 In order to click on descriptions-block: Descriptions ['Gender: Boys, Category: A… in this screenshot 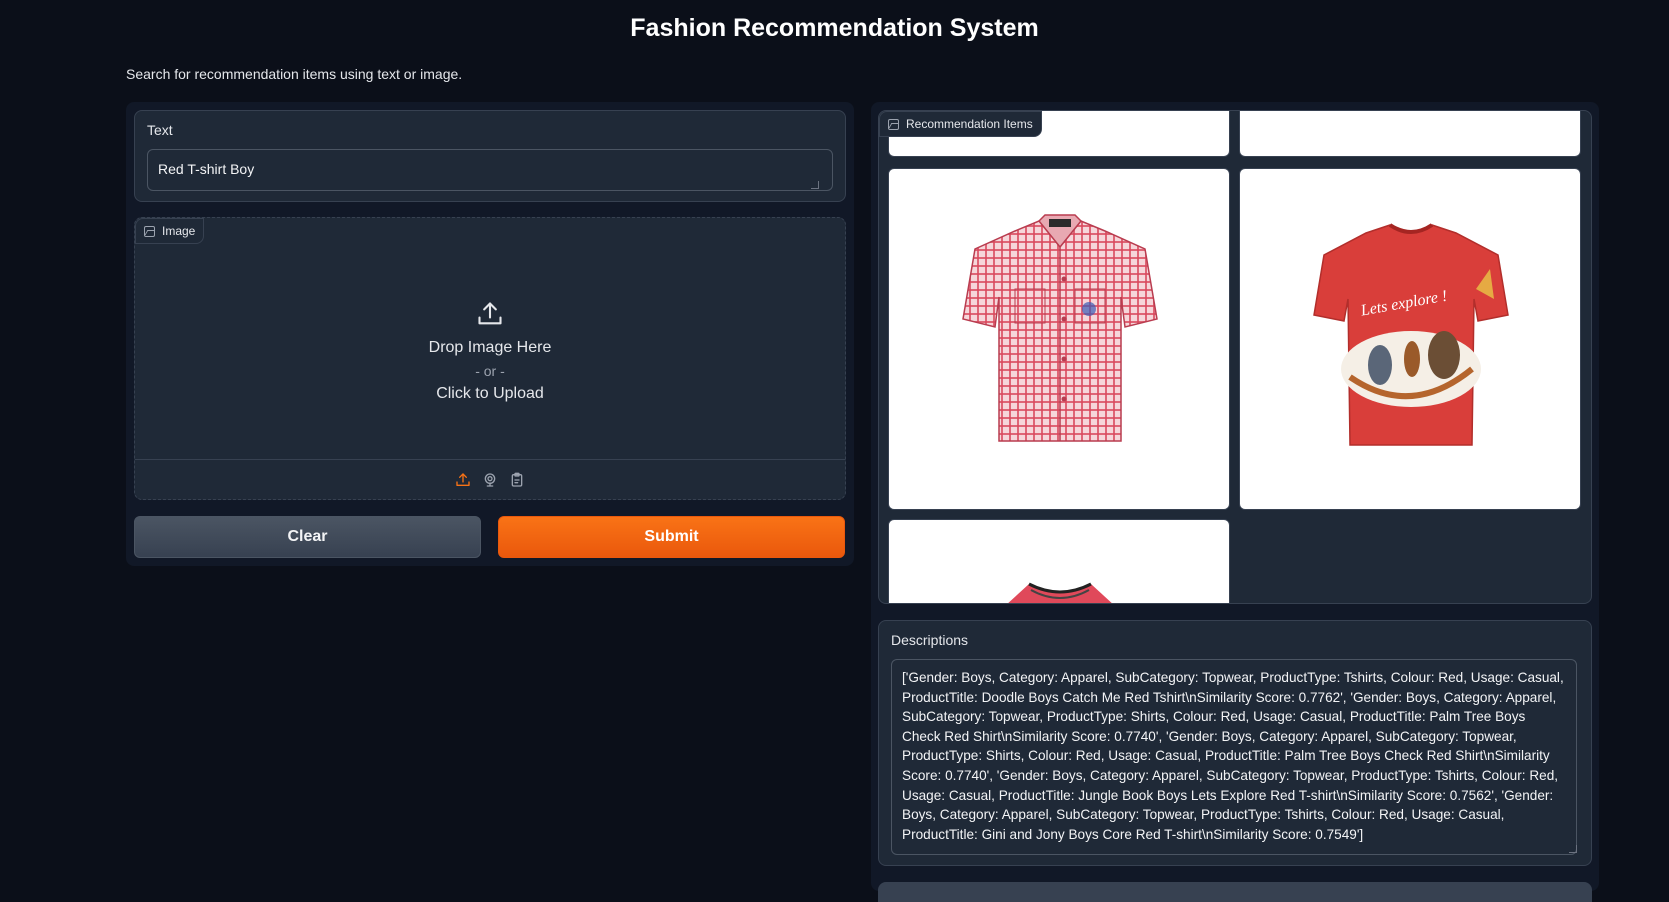, I will do `click(1235, 743)`.